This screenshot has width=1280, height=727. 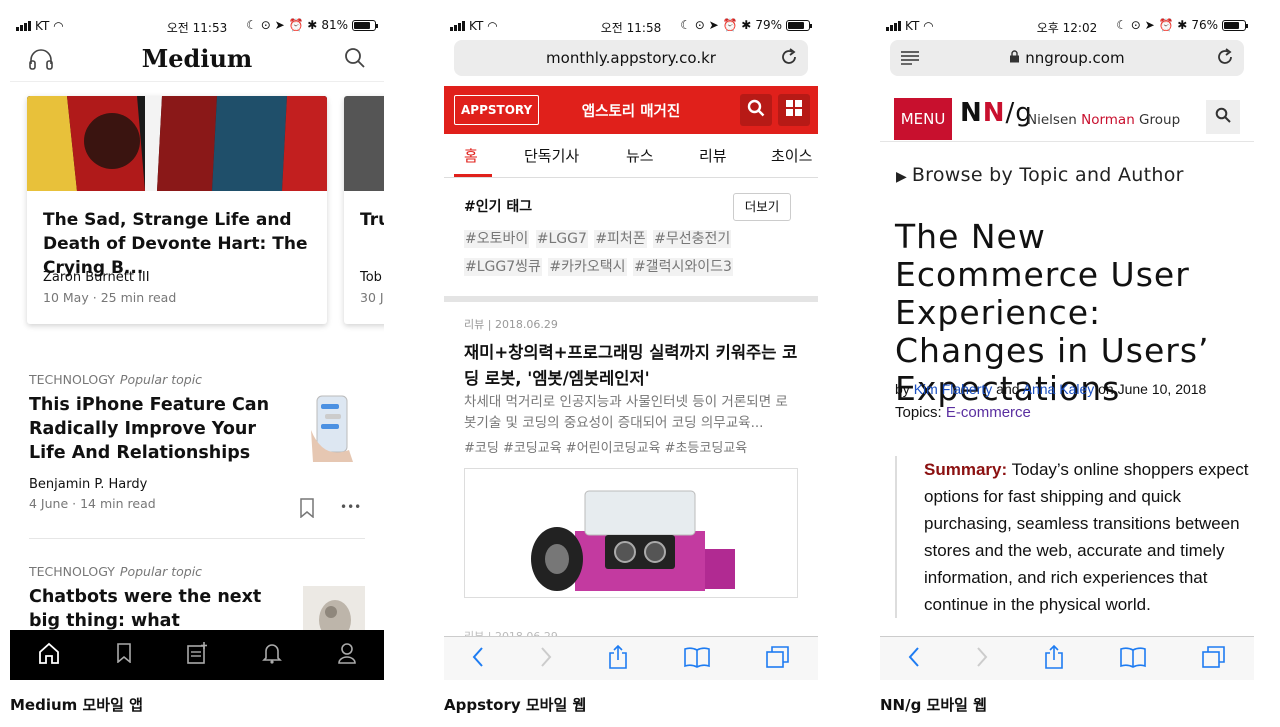 I want to click on story-date: 10 May, so click(x=66, y=297).